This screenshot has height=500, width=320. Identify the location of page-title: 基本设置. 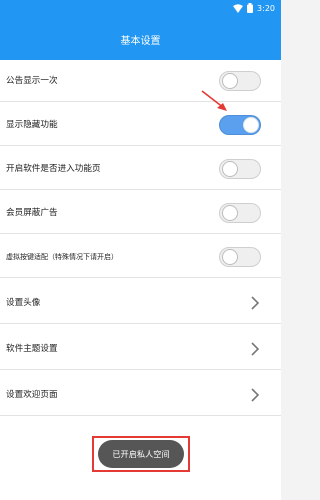
(140, 41).